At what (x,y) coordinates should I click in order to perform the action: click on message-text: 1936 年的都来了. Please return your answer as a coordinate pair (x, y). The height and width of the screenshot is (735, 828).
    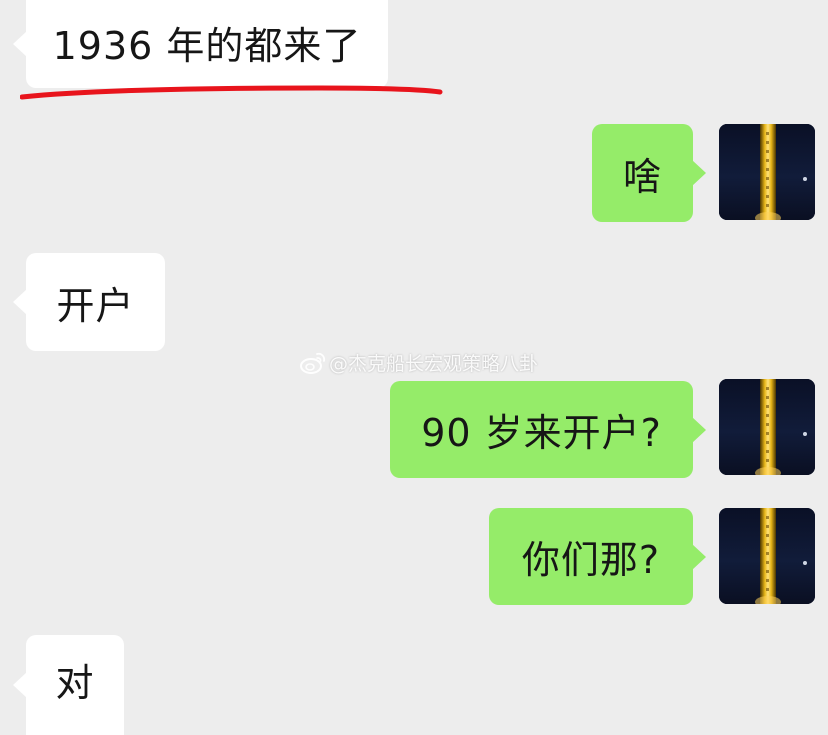
    Looking at the image, I should click on (207, 45).